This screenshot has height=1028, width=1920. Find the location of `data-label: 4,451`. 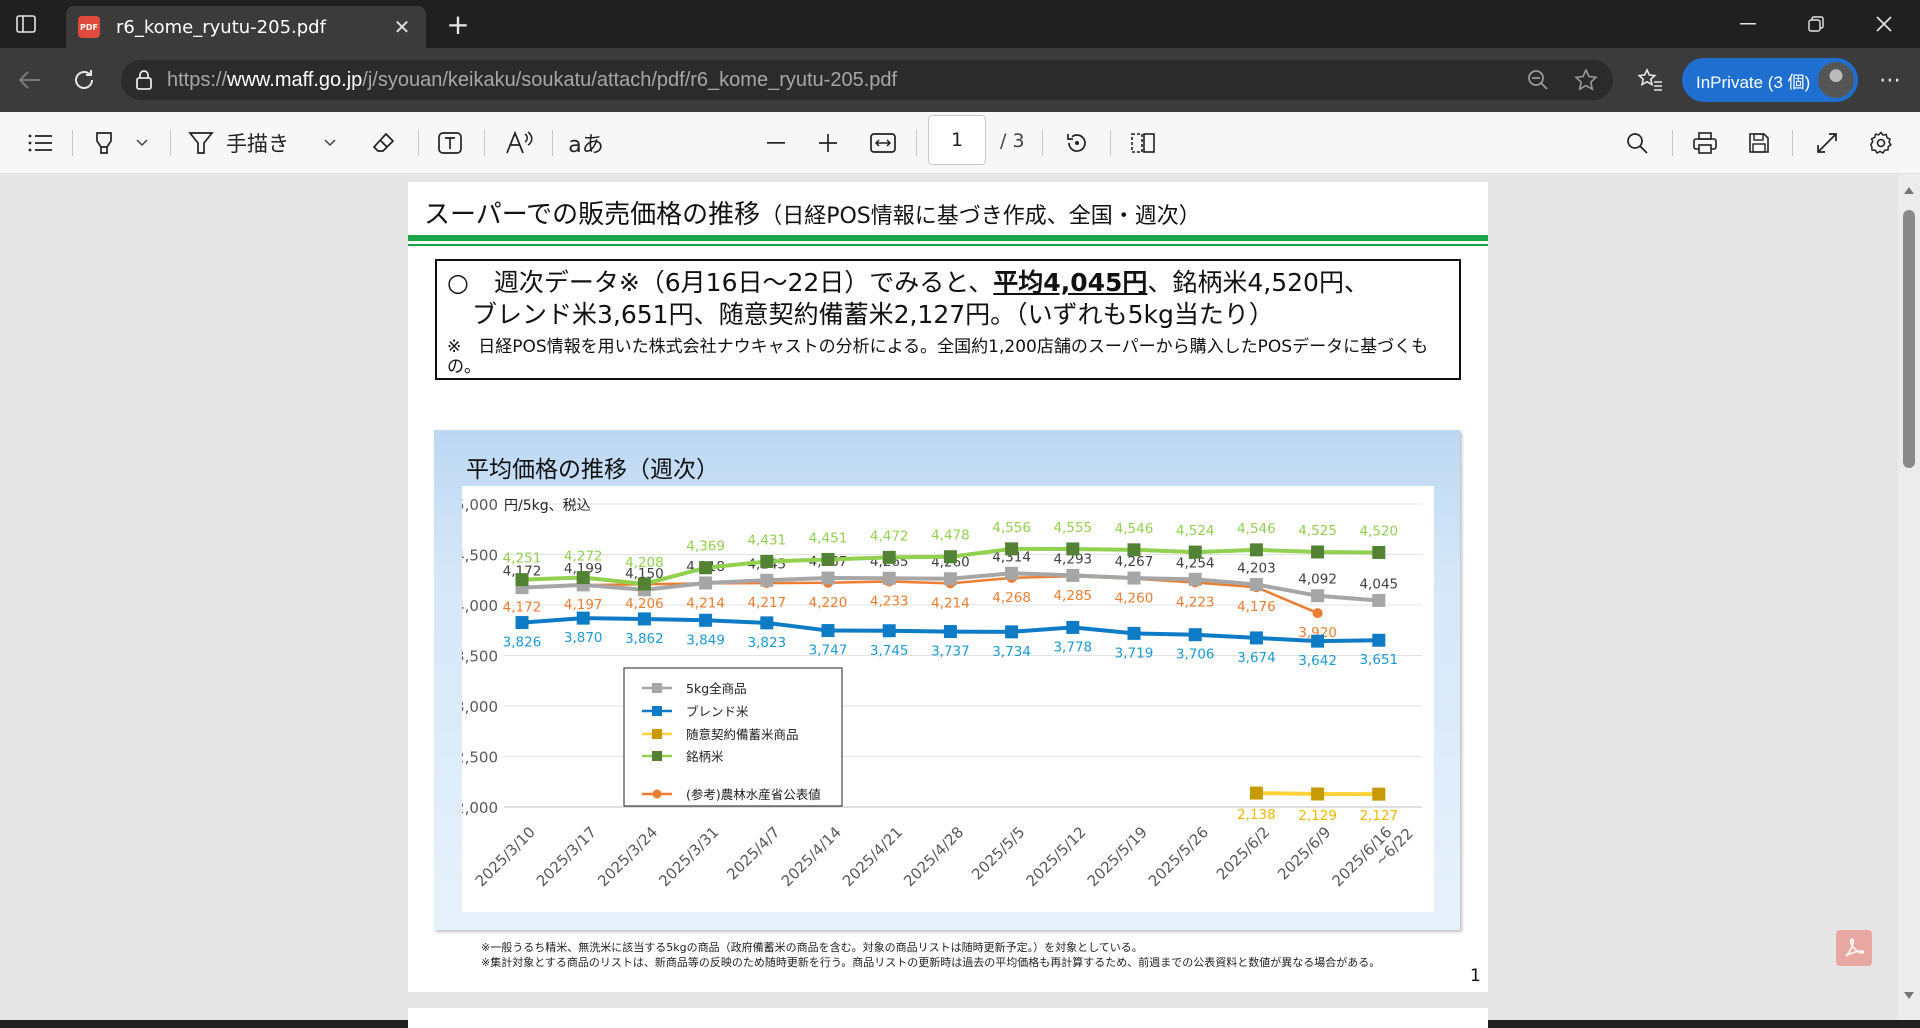

data-label: 4,451 is located at coordinates (828, 538).